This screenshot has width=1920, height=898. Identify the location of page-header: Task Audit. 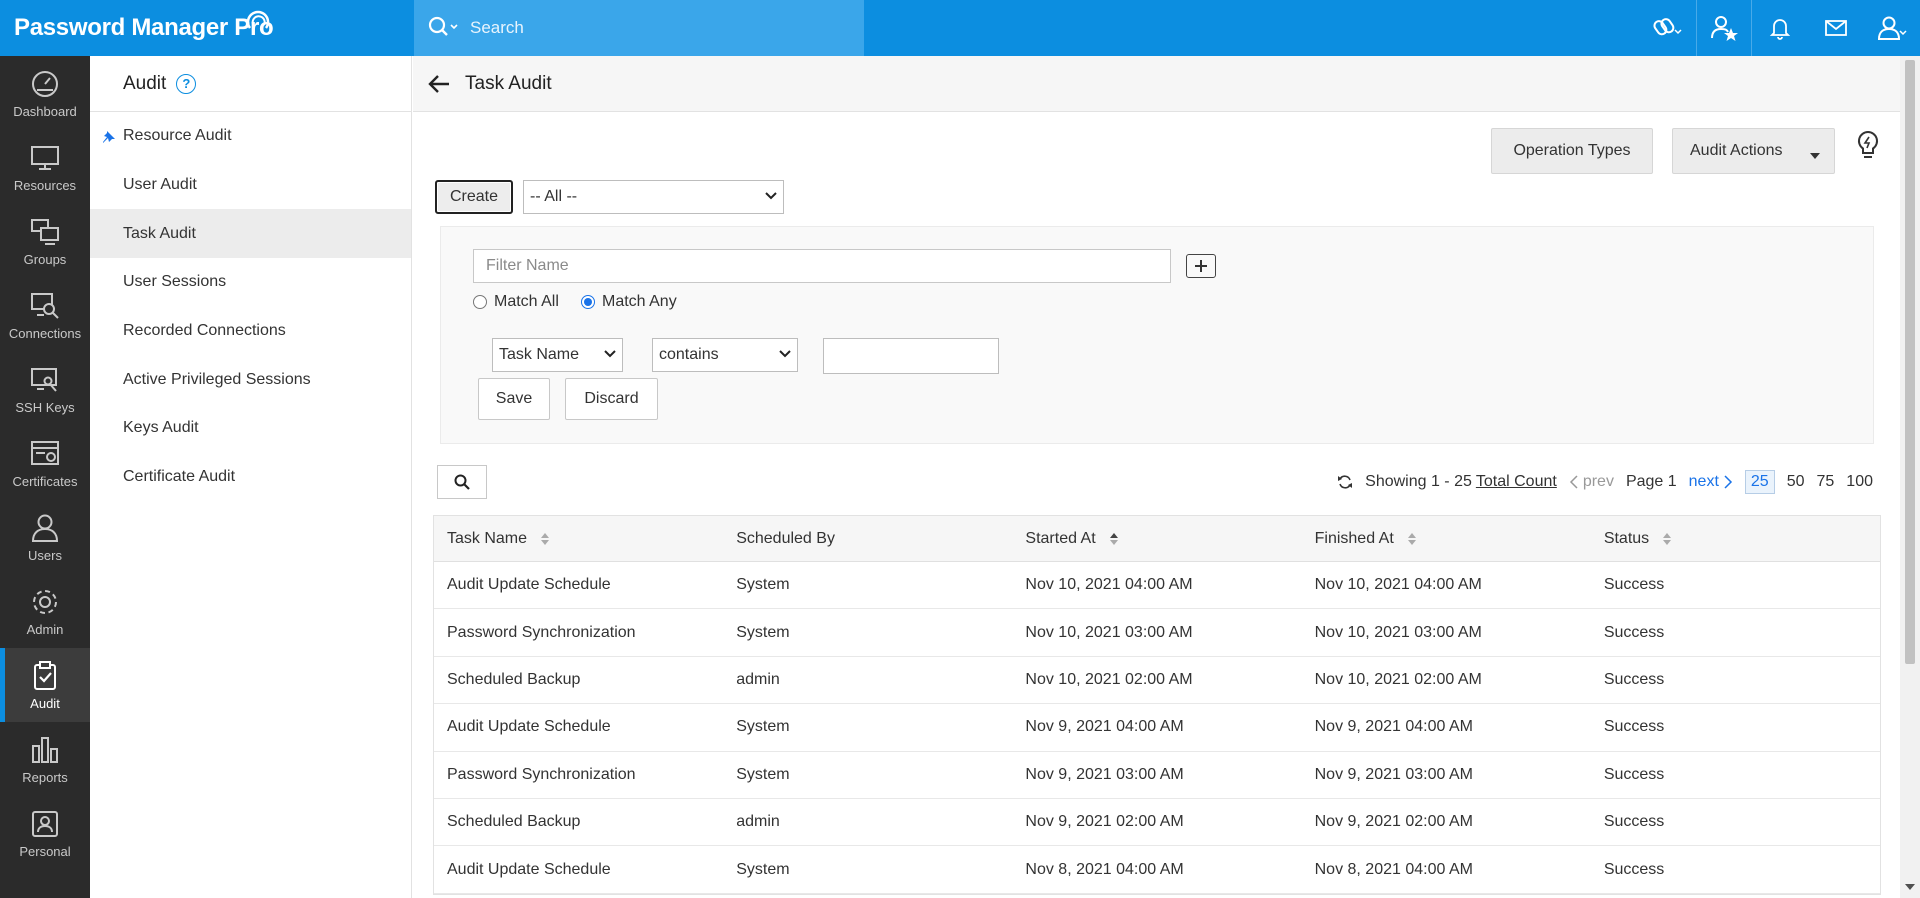
(1156, 84).